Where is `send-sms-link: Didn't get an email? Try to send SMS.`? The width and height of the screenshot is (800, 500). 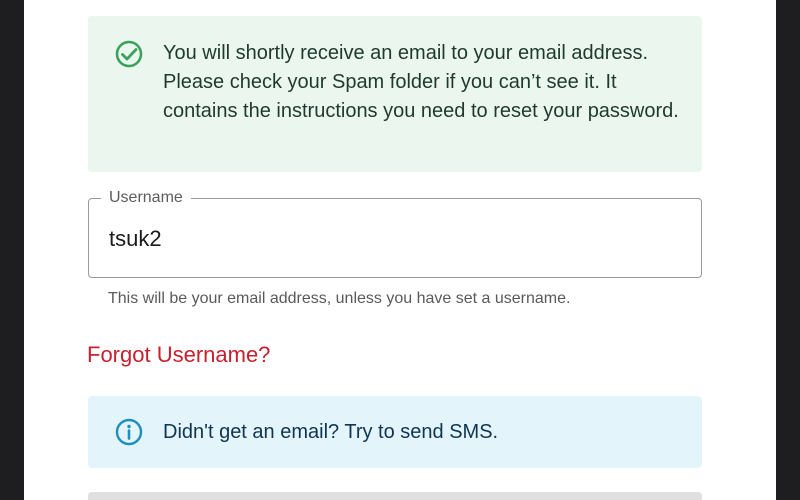 send-sms-link: Didn't get an email? Try to send SMS. is located at coordinates (330, 432).